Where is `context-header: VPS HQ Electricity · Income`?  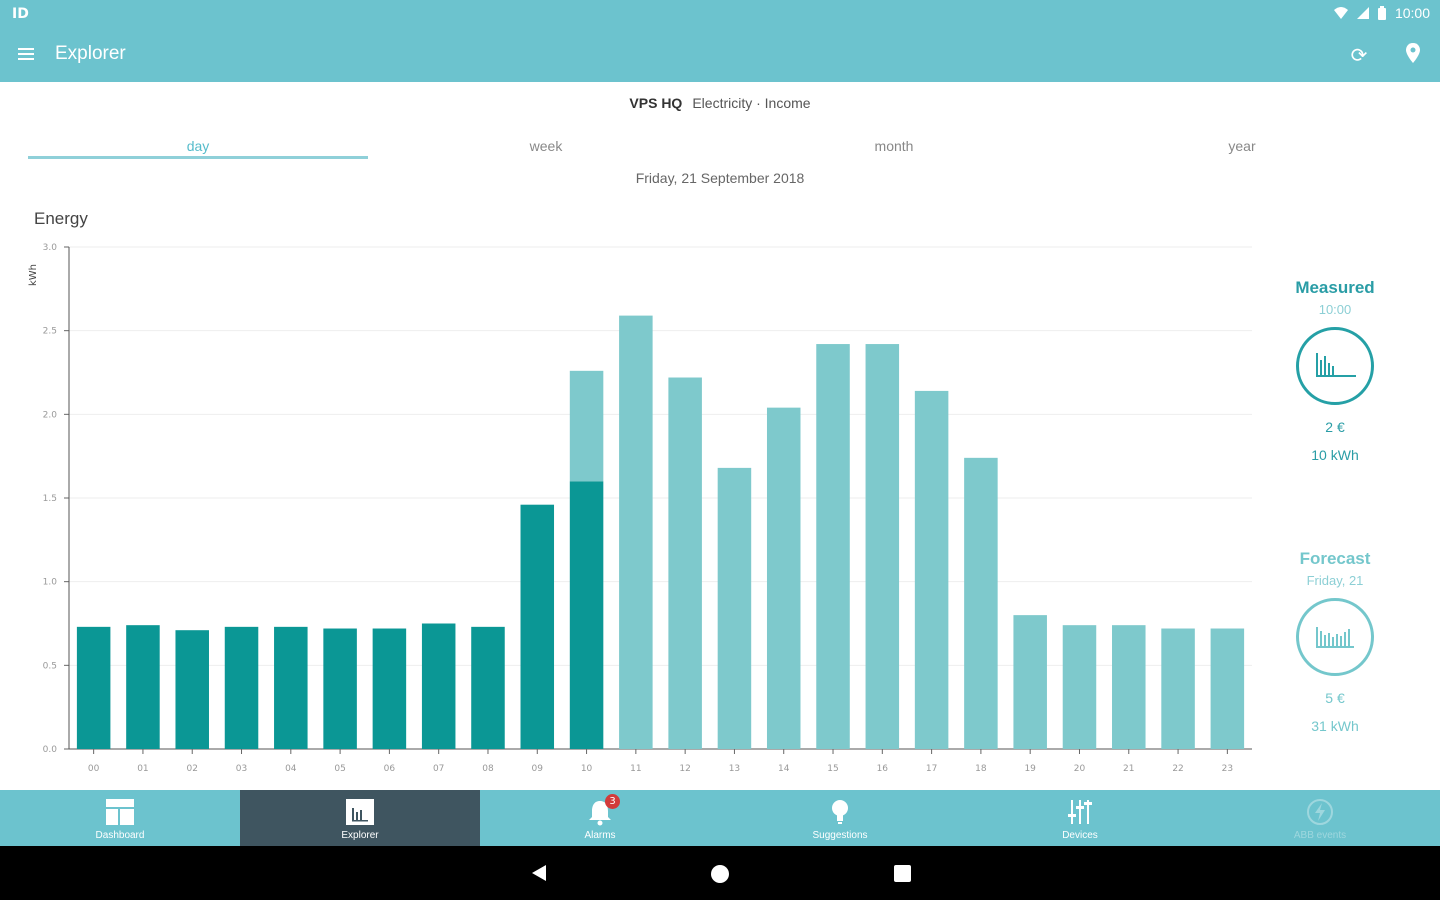
context-header: VPS HQ Electricity · Income is located at coordinates (720, 103).